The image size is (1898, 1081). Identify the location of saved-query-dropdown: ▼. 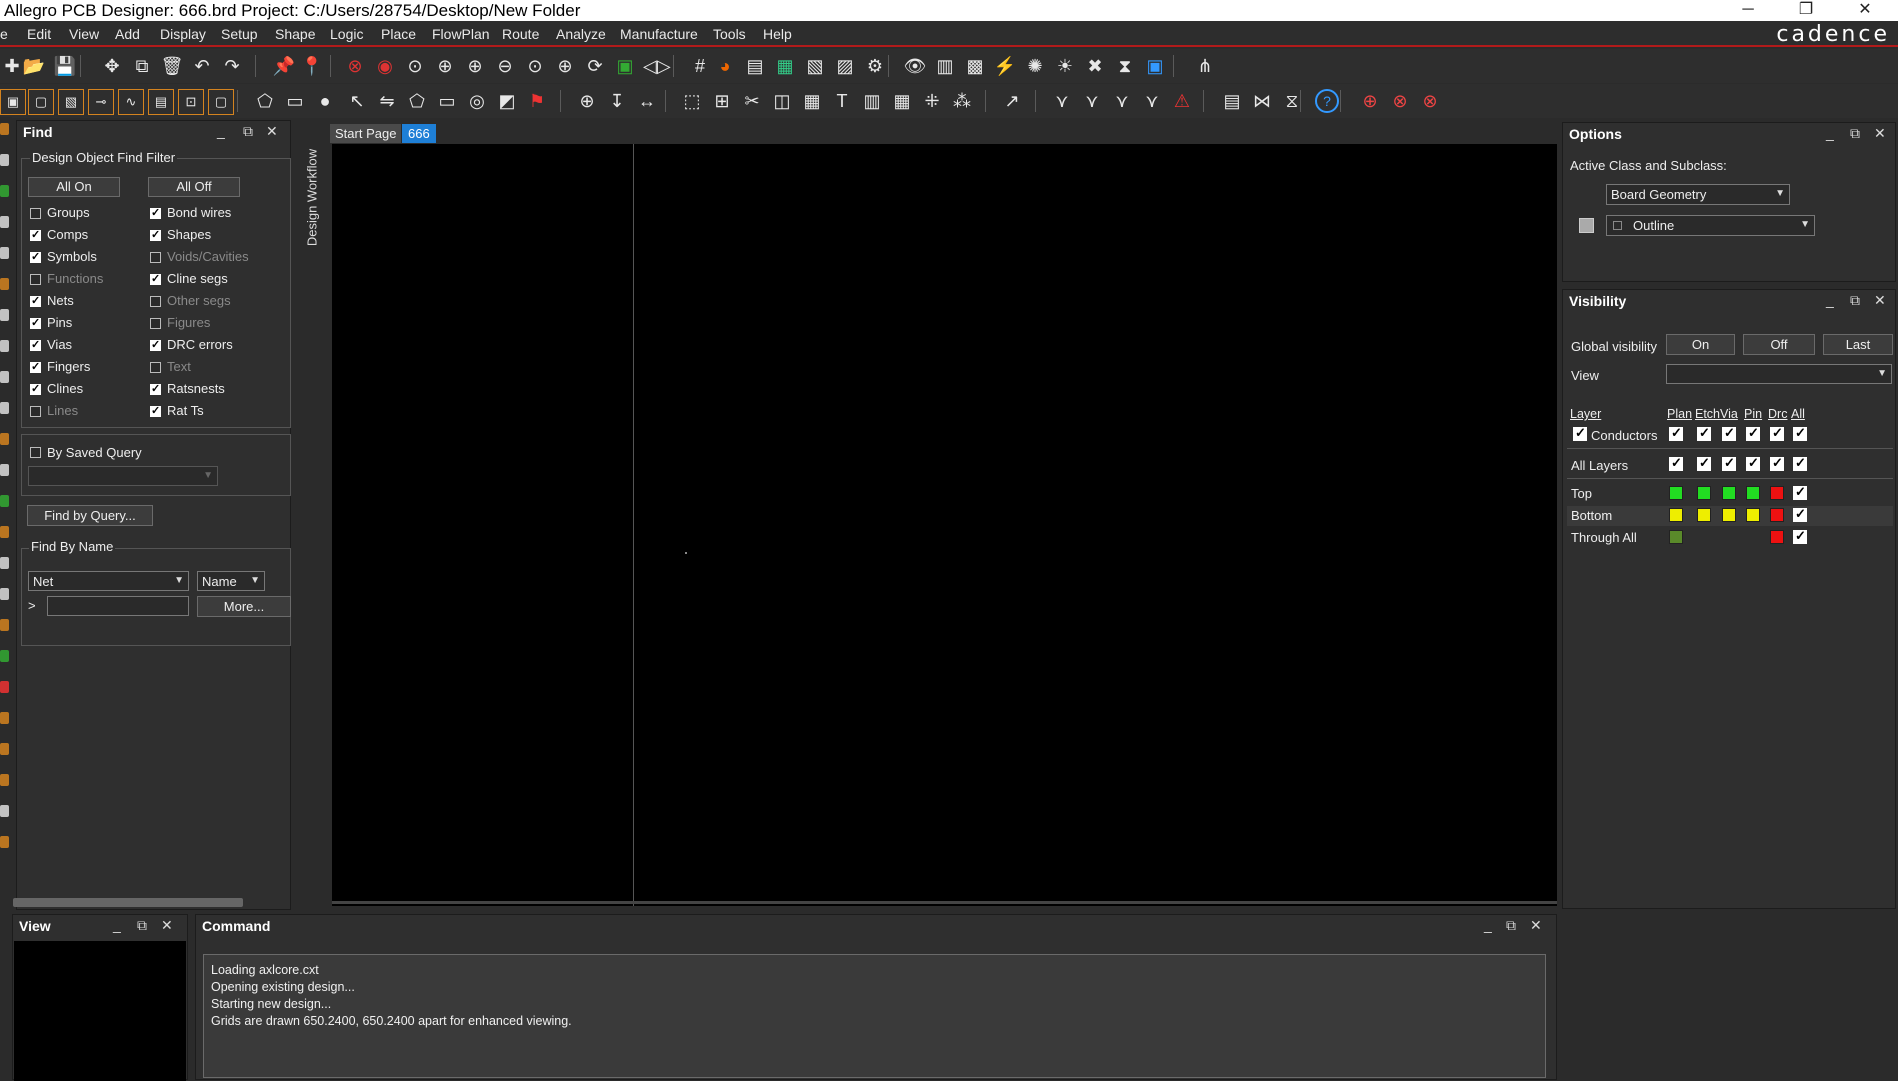
(123, 476).